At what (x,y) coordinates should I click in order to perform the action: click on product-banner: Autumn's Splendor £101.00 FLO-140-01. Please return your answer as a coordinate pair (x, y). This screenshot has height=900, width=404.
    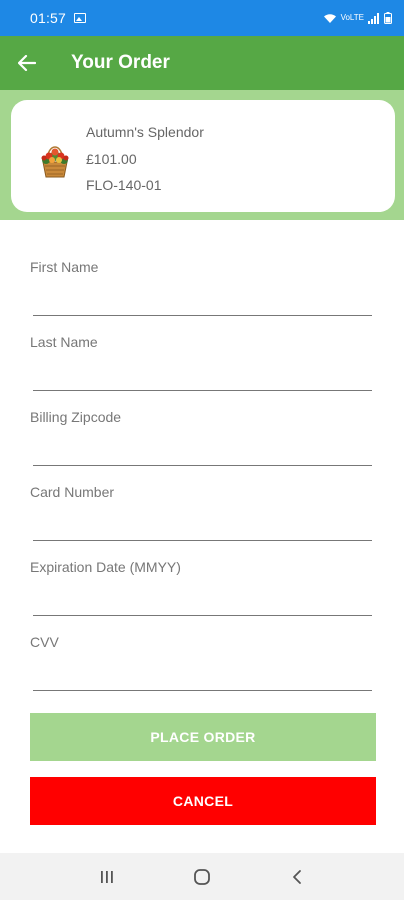
    Looking at the image, I should click on (202, 155).